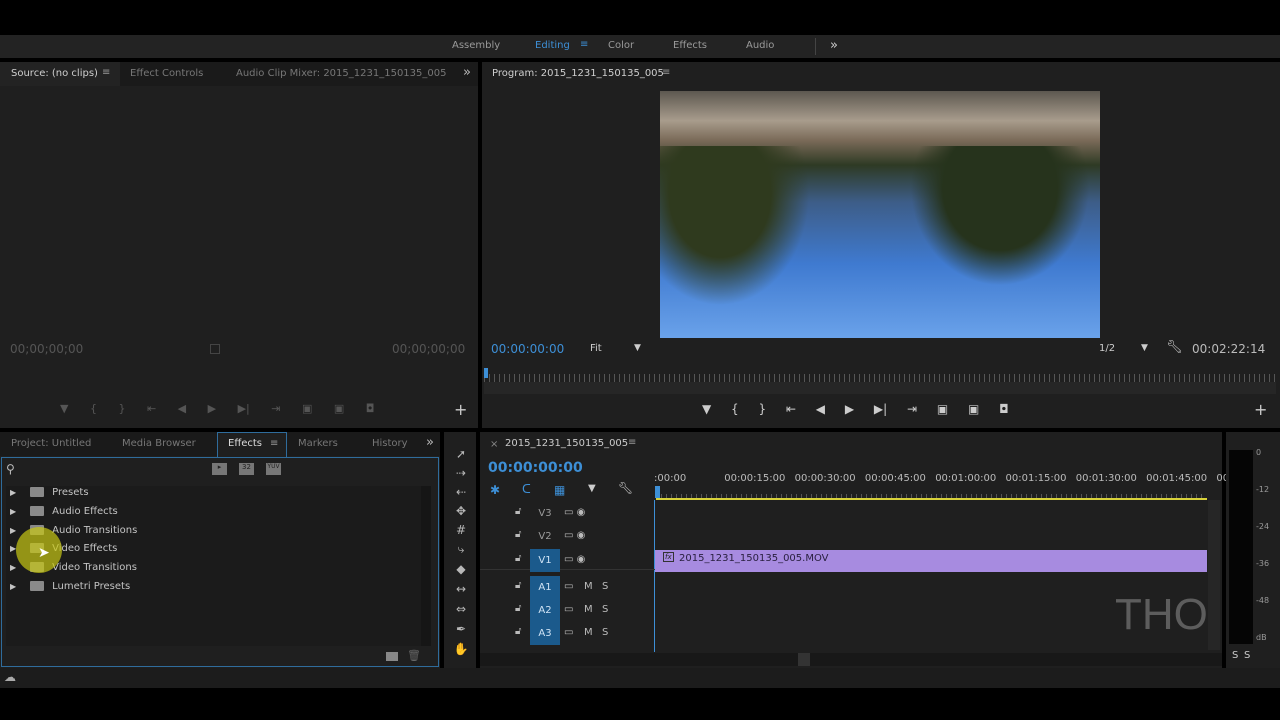 The image size is (1280, 720). What do you see at coordinates (1107, 348) in the screenshot?
I see `resolution-select: 1/2` at bounding box center [1107, 348].